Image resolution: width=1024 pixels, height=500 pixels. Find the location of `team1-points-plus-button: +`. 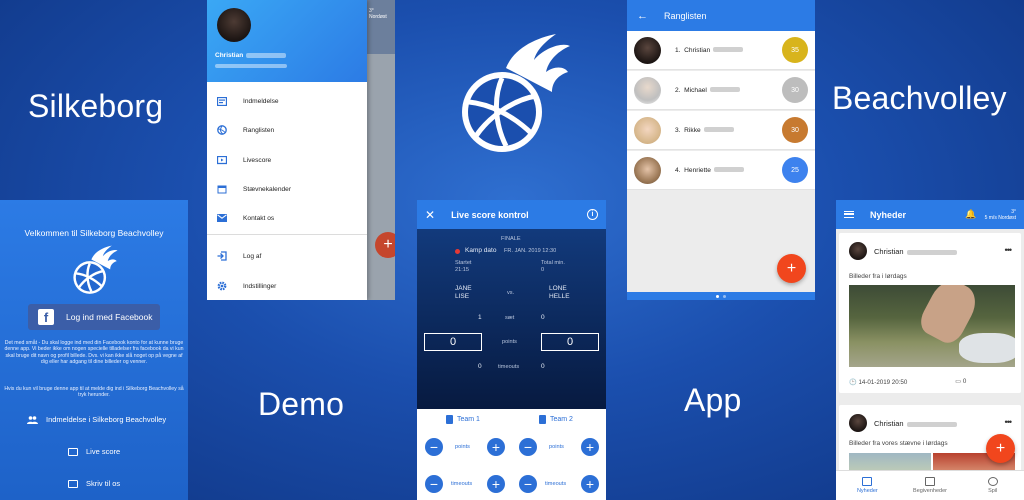

team1-points-plus-button: + is located at coordinates (496, 447).